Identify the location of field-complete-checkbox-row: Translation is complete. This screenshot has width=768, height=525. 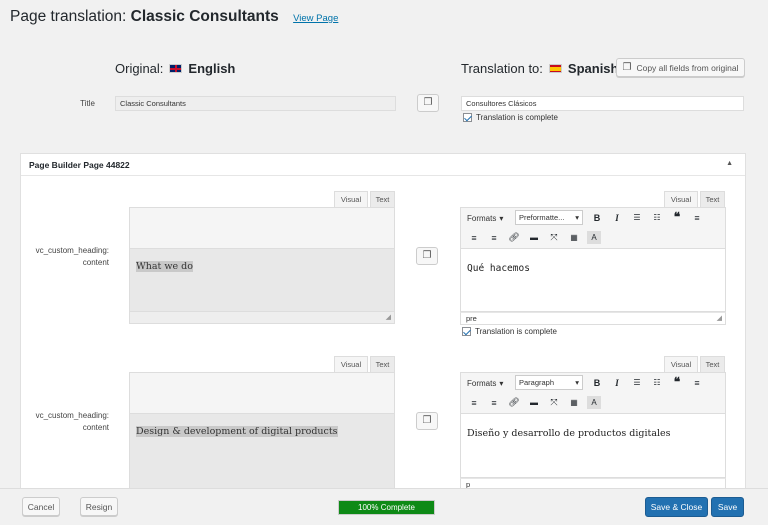
(509, 331).